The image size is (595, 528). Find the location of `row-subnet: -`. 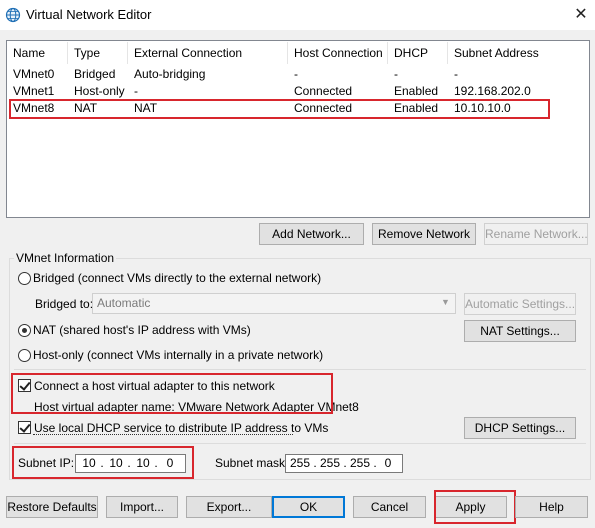

row-subnet: - is located at coordinates (456, 74).